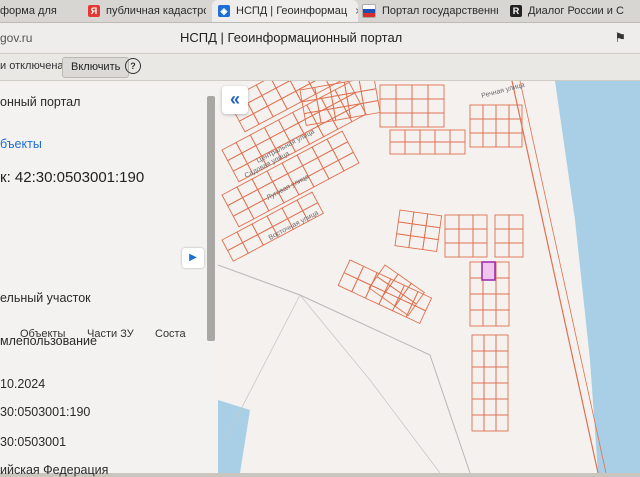 The image size is (640, 477). I want to click on panel-scrollbar, so click(211, 218).